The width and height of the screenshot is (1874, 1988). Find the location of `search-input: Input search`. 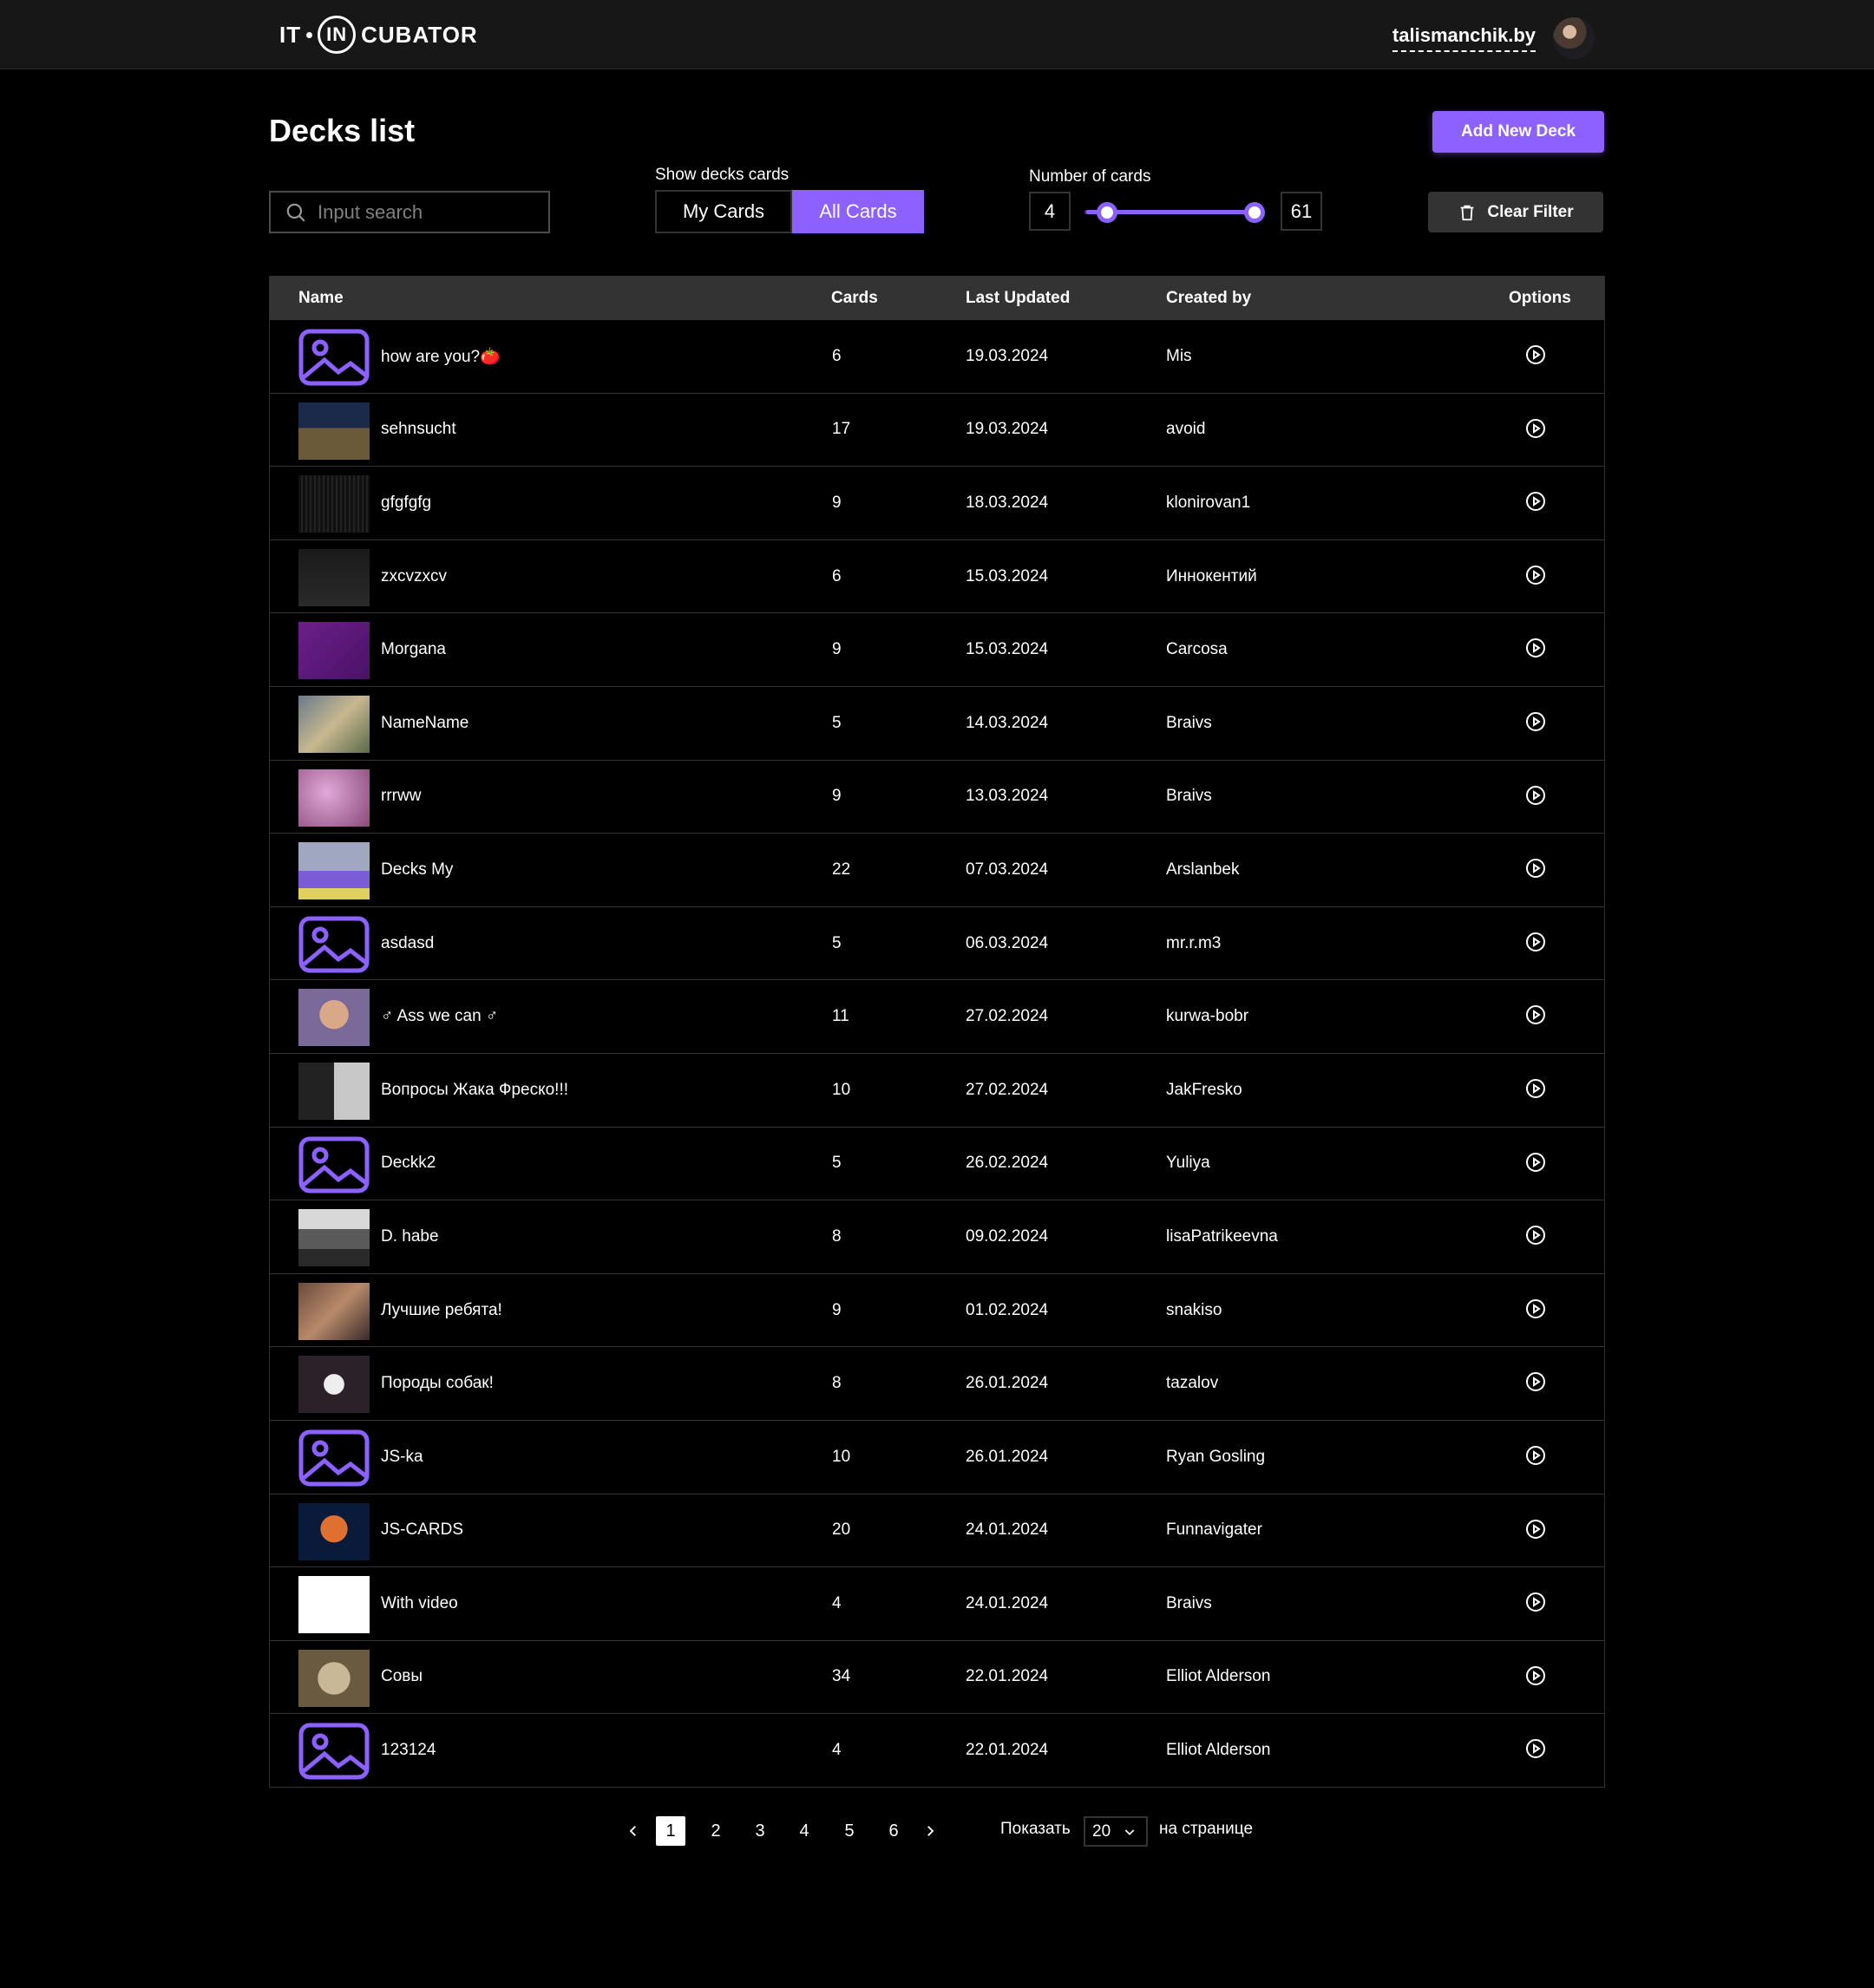

search-input: Input search is located at coordinates (409, 212).